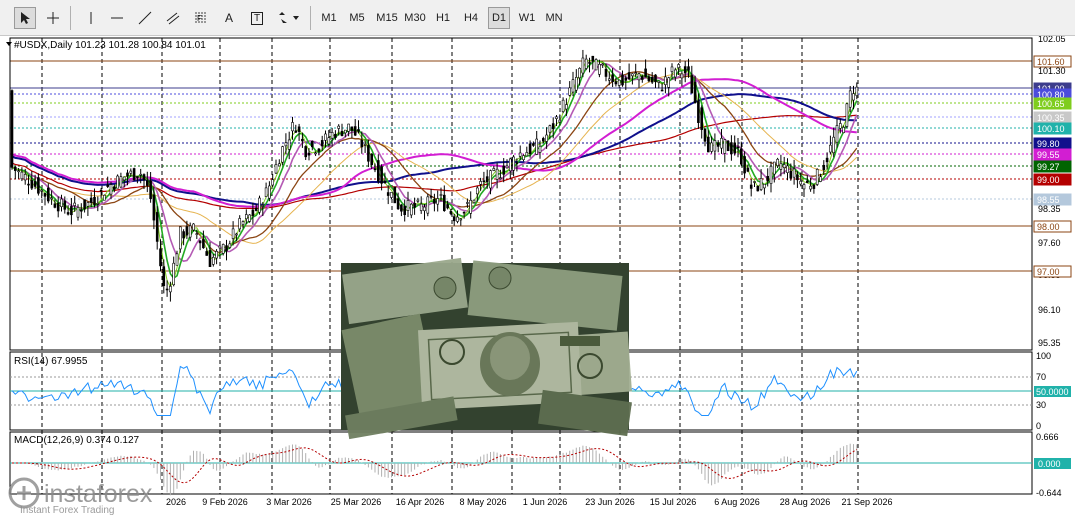 This screenshot has width=1075, height=518. I want to click on vertical-line-tool-button, so click(91, 18).